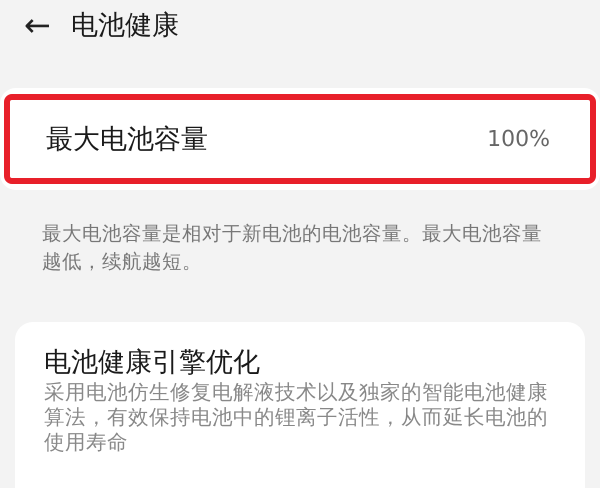 The image size is (600, 488). Describe the element at coordinates (127, 140) in the screenshot. I see `capacity-label: 最大电池容量` at that location.